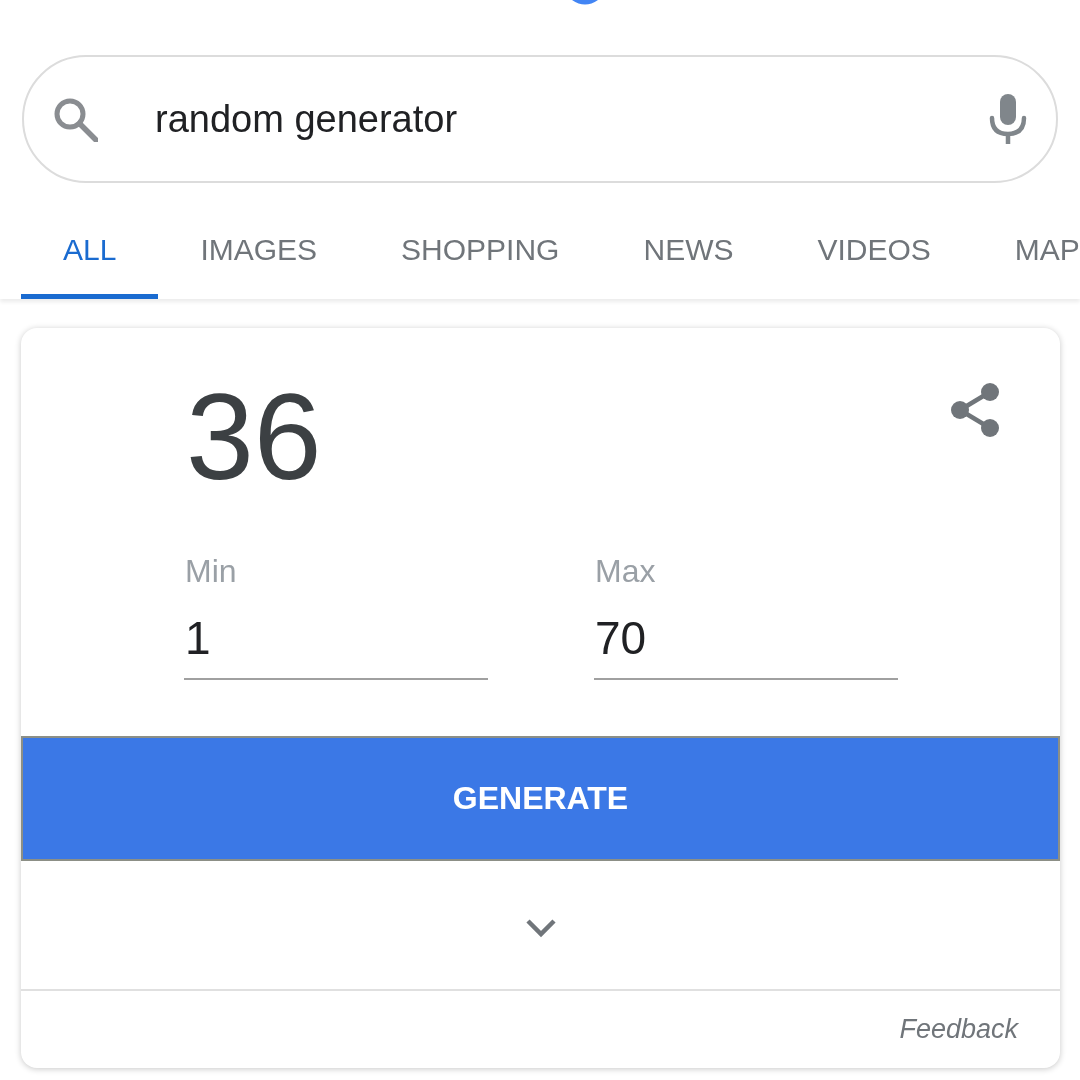  Describe the element at coordinates (626, 571) in the screenshot. I see `field-label: Max` at that location.